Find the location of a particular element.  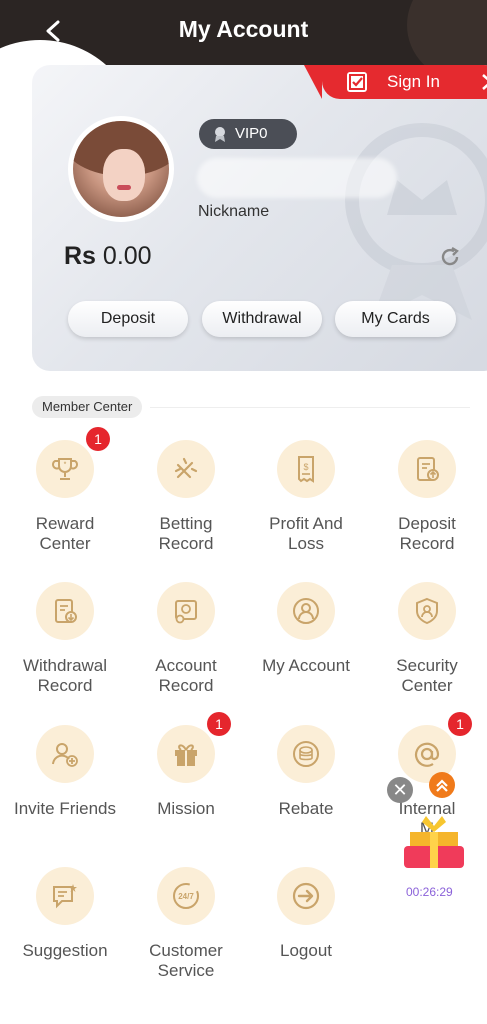

menu-item-label-line: Reward is located at coordinates (65, 523).